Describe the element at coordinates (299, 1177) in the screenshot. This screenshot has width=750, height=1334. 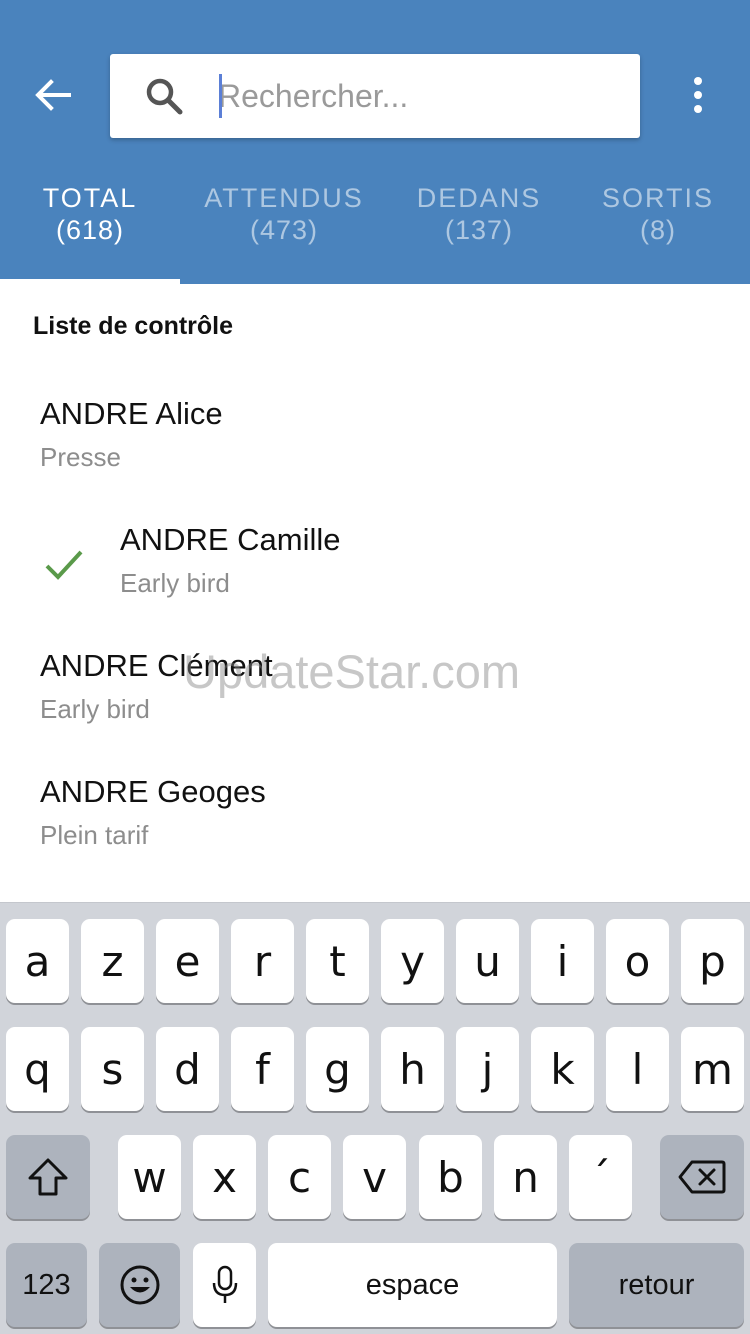
I see `key-c: c` at that location.